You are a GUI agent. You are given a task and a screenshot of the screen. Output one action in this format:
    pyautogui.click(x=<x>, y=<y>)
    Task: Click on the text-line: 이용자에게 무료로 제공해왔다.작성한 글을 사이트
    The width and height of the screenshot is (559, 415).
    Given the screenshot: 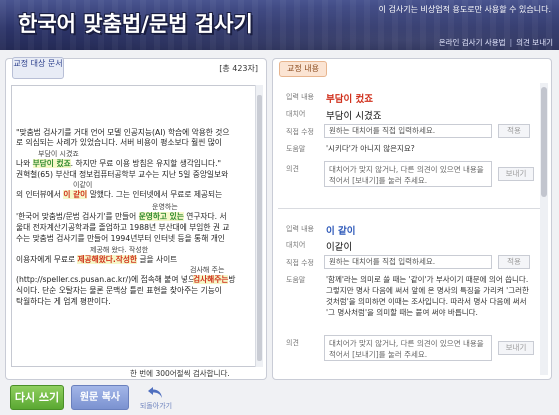 What is the action you would take?
    pyautogui.click(x=97, y=259)
    